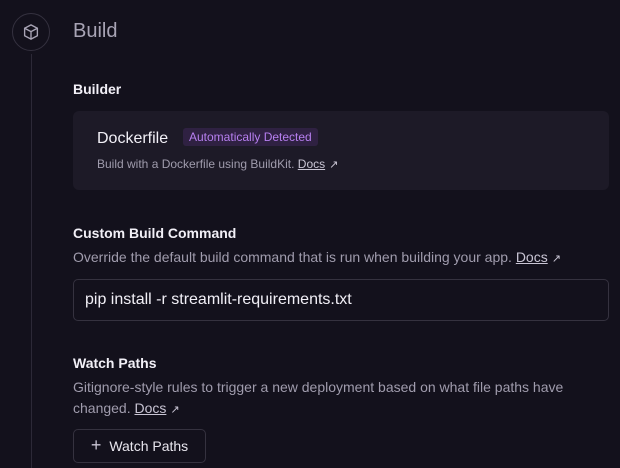 This screenshot has height=468, width=620. I want to click on custom-build-command-input, so click(341, 300).